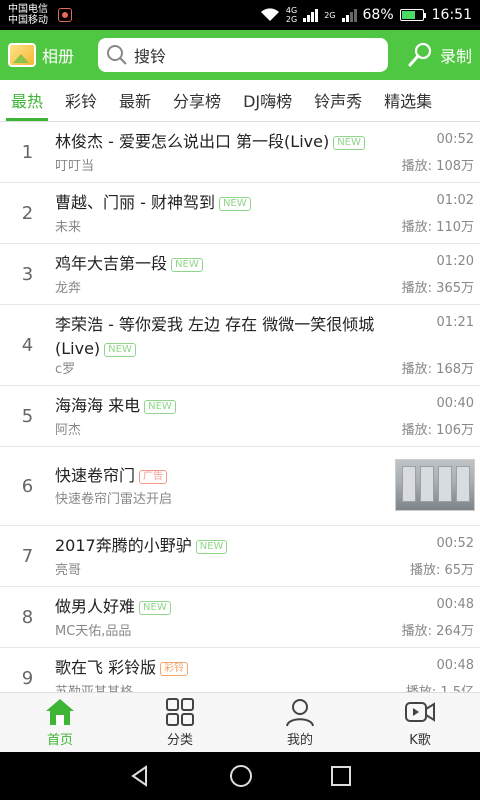 This screenshot has height=800, width=480. What do you see at coordinates (435, 485) in the screenshot?
I see `ad-image` at bounding box center [435, 485].